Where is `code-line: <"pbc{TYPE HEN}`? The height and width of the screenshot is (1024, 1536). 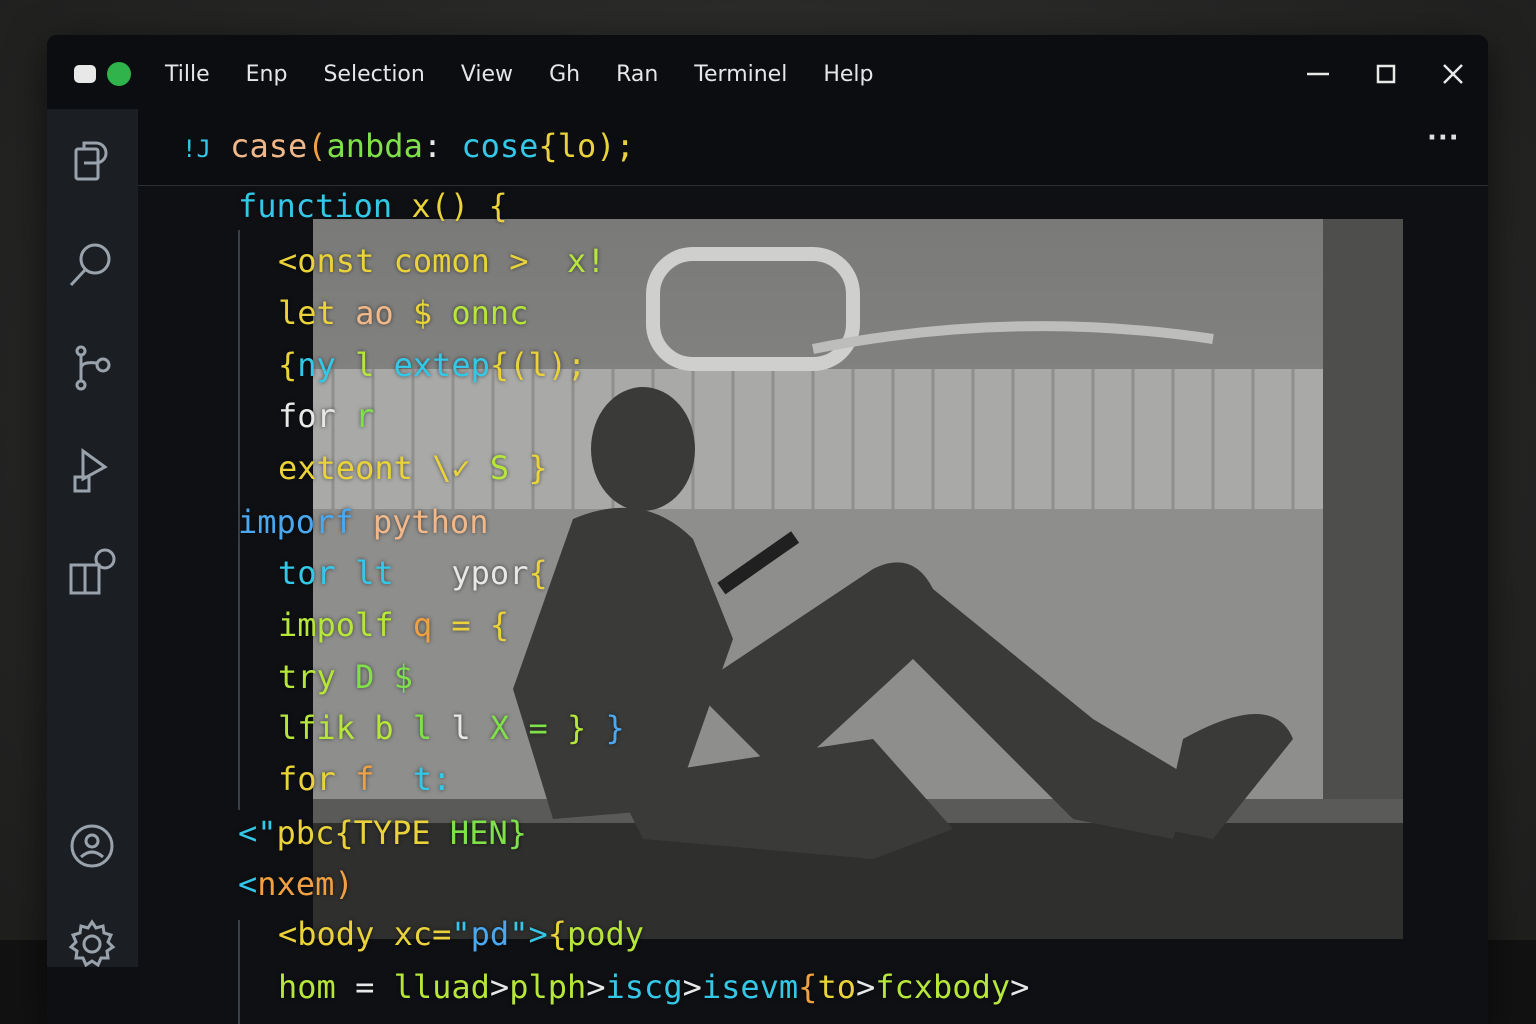
code-line: <"pbc{TYPE HEN} is located at coordinates (382, 833).